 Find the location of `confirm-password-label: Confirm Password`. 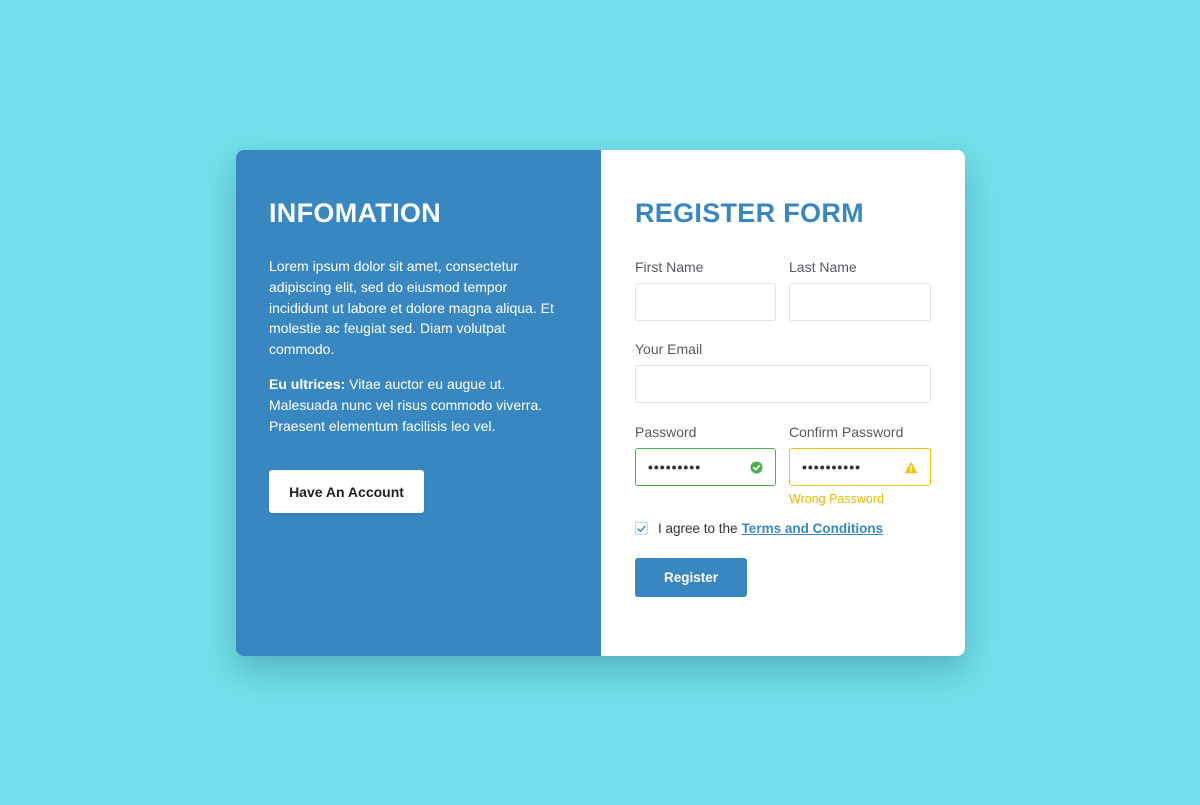

confirm-password-label: Confirm Password is located at coordinates (846, 432).